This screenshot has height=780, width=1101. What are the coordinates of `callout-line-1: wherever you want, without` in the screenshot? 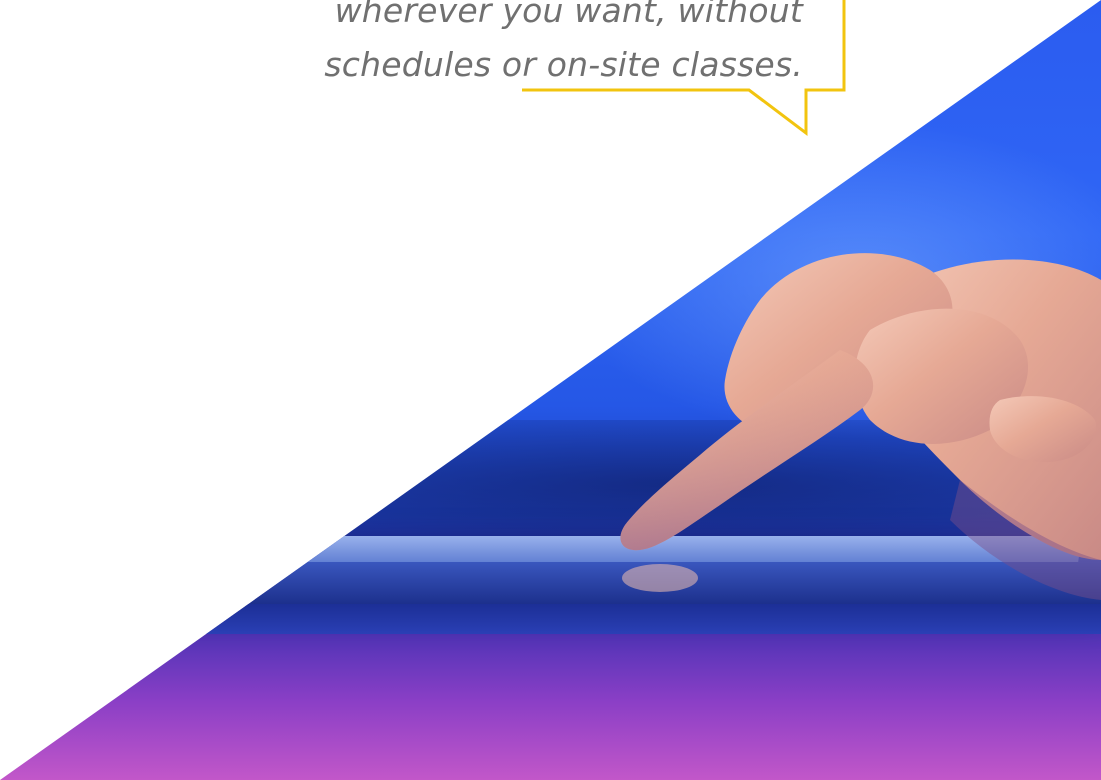 It's located at (568, 15).